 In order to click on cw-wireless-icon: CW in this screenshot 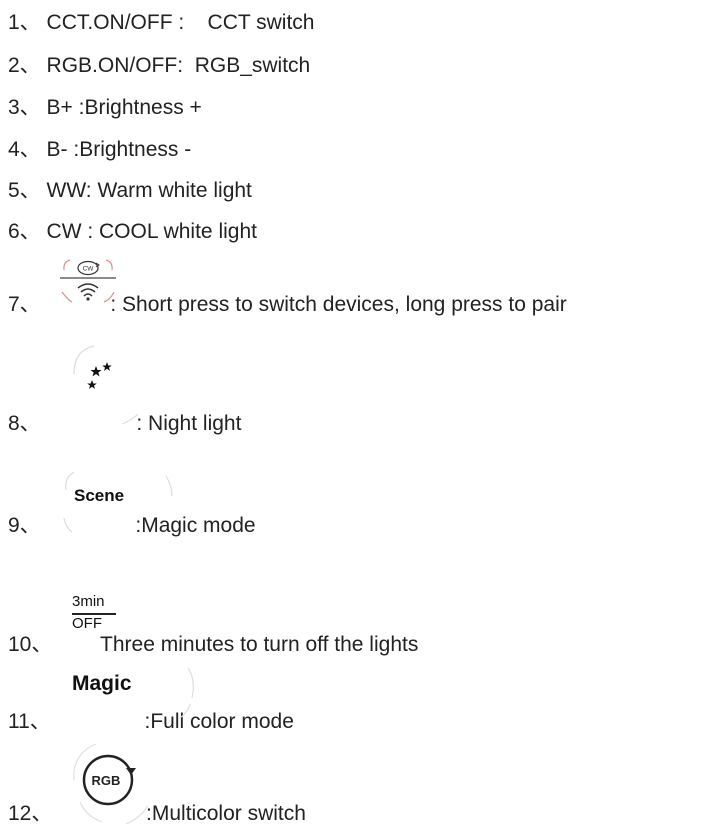, I will do `click(88, 281)`.